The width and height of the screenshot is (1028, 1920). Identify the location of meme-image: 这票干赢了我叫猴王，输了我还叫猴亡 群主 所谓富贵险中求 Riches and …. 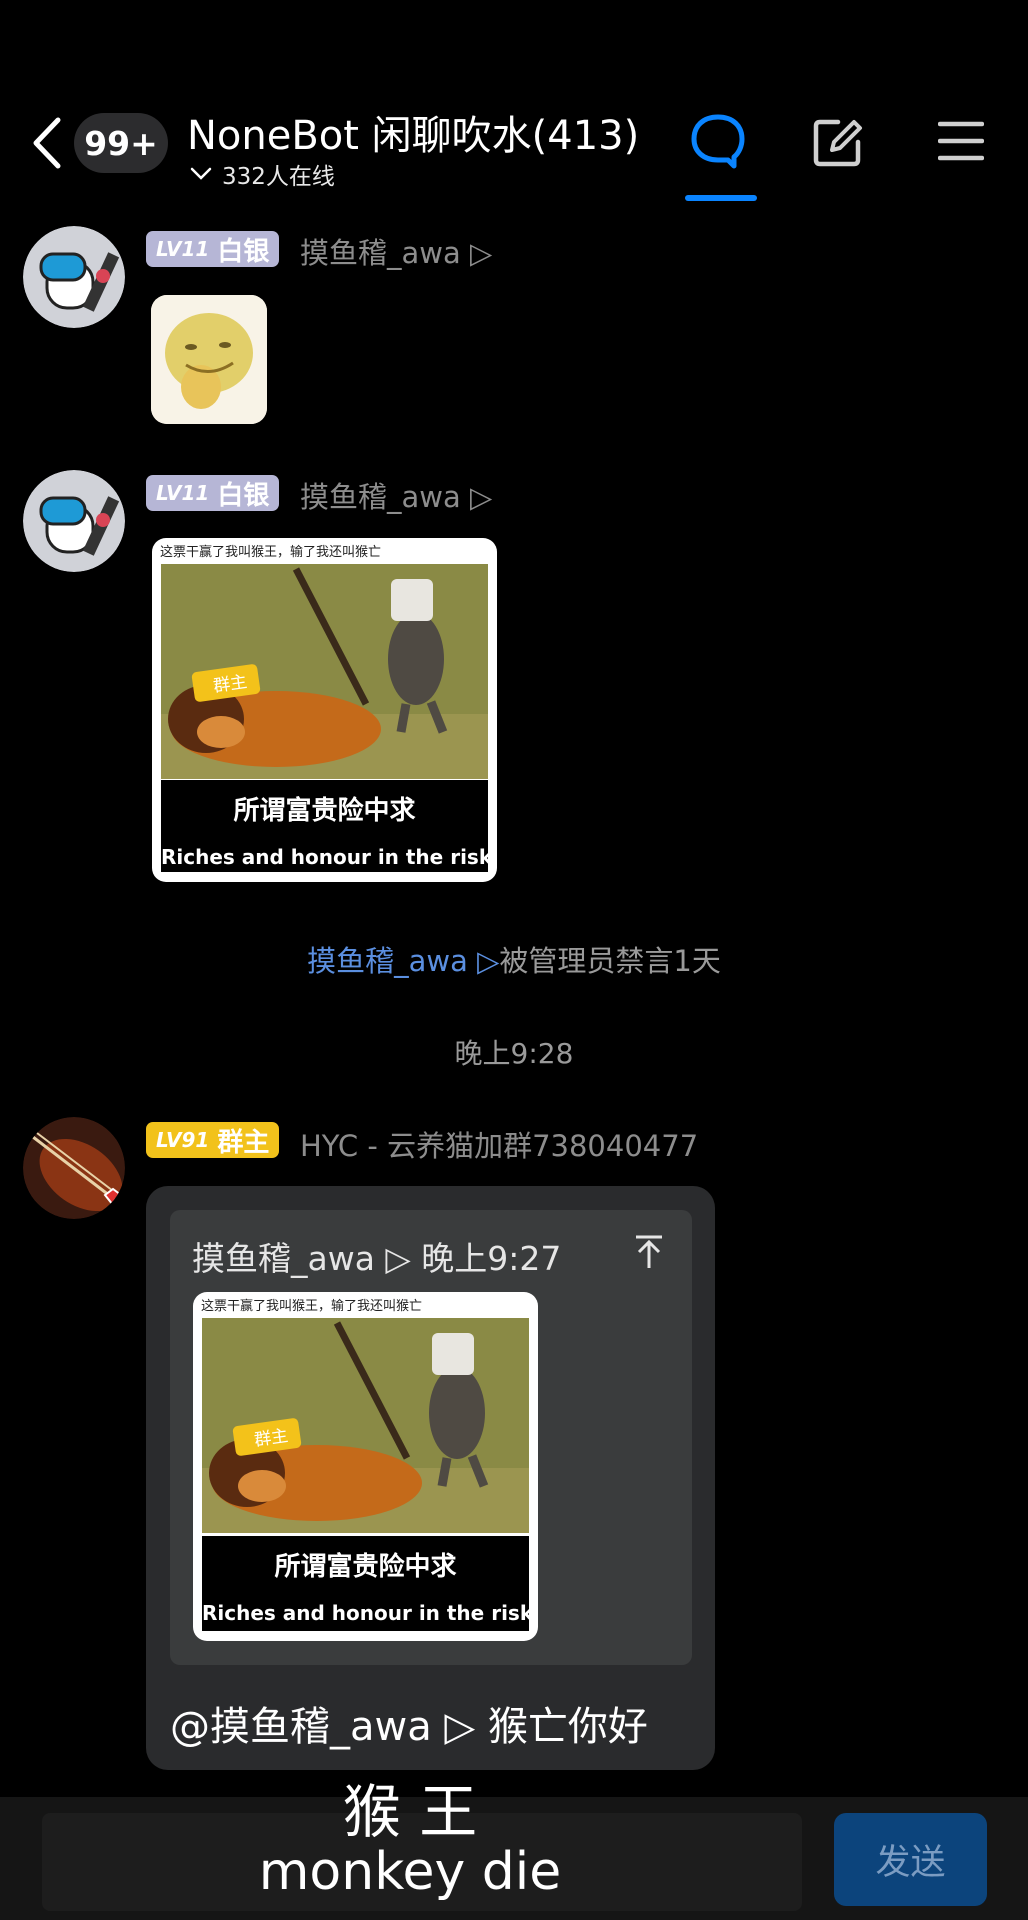
(324, 710).